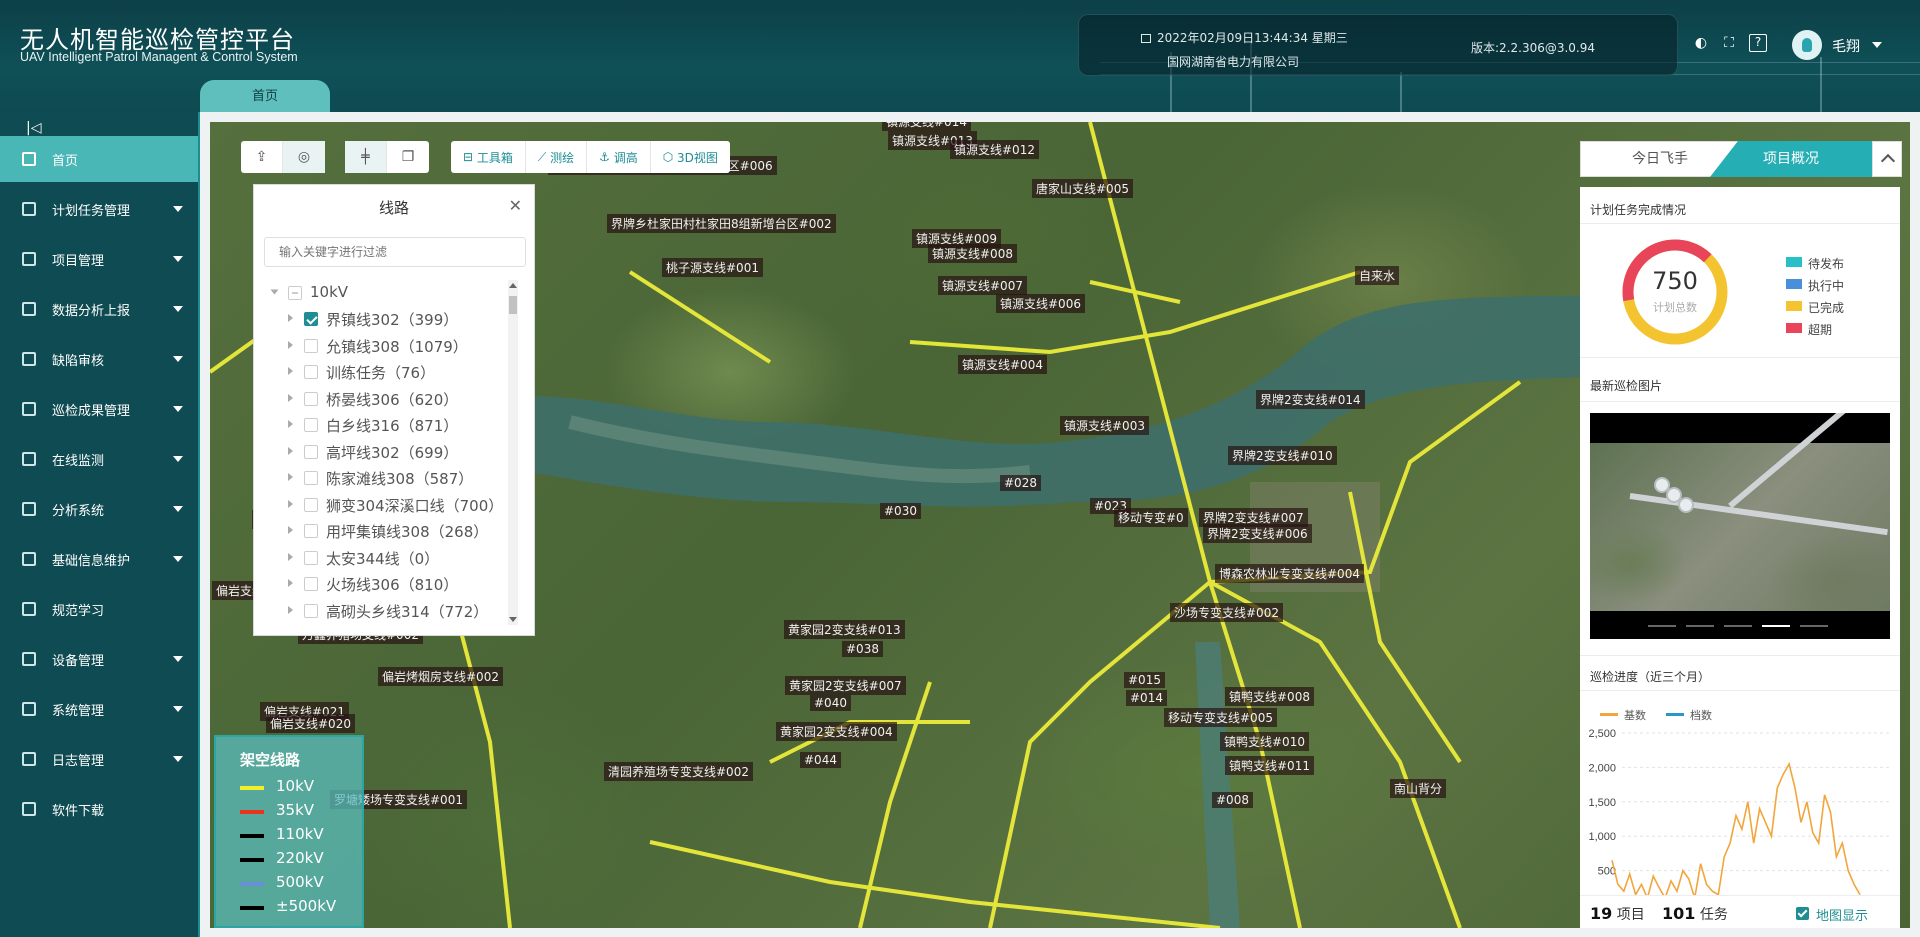  I want to click on 3d-view-button: ⬡ 3D视图, so click(690, 157).